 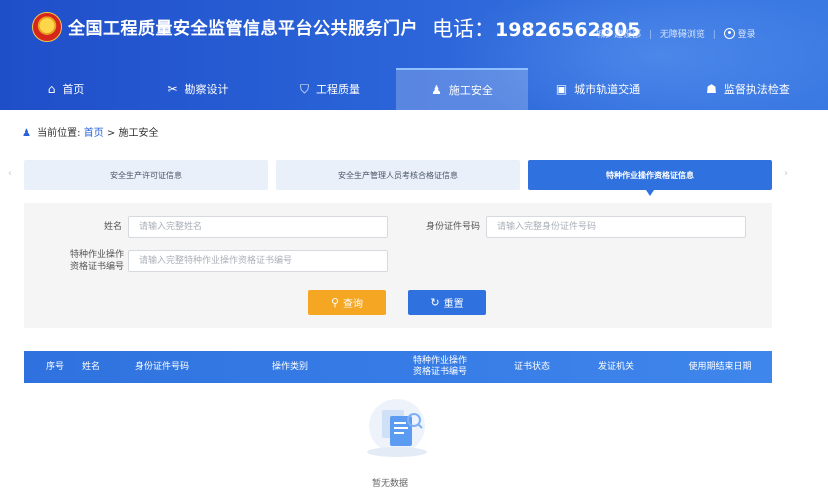 I want to click on search-icon: ⚲, so click(x=335, y=302).